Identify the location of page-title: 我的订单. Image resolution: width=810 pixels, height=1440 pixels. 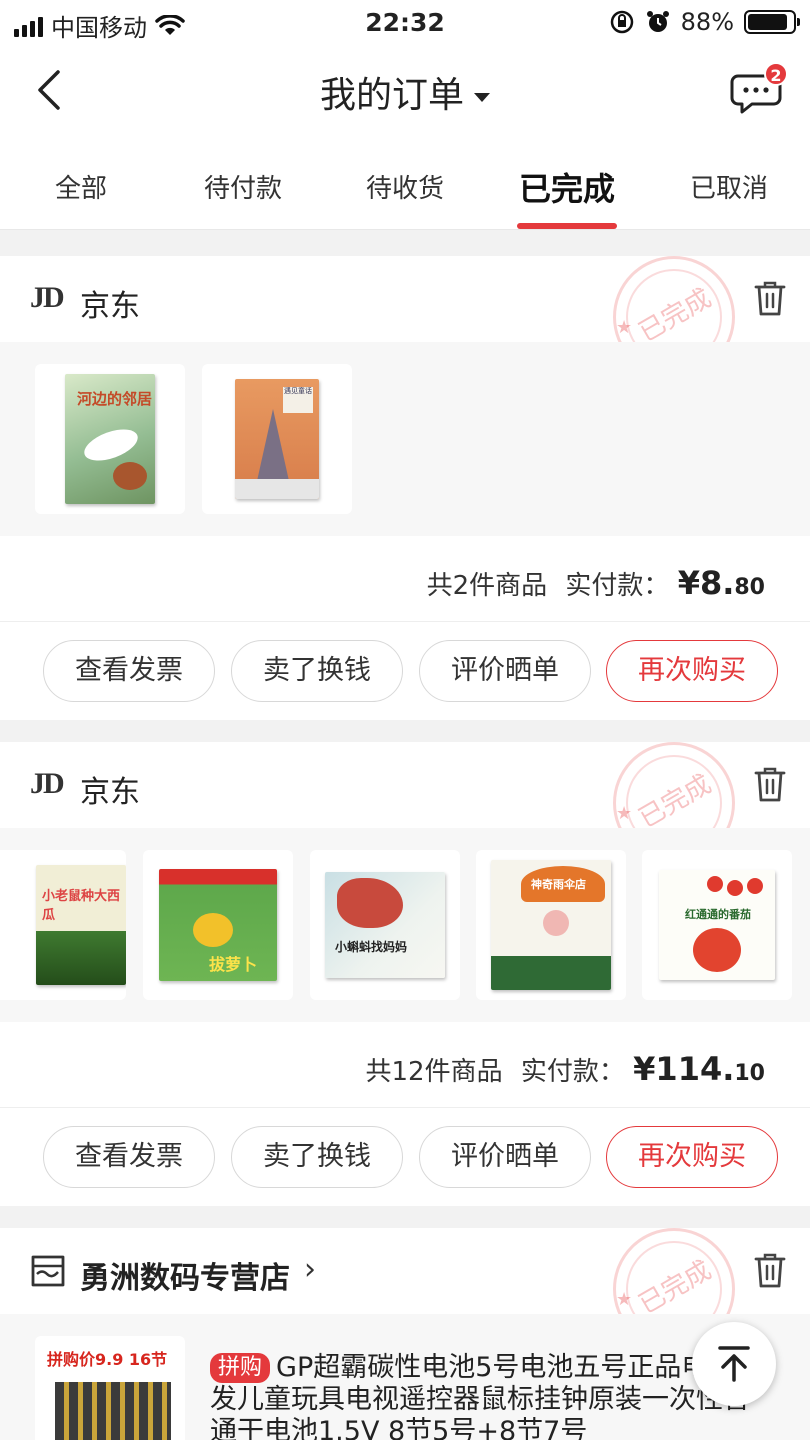
(405, 92).